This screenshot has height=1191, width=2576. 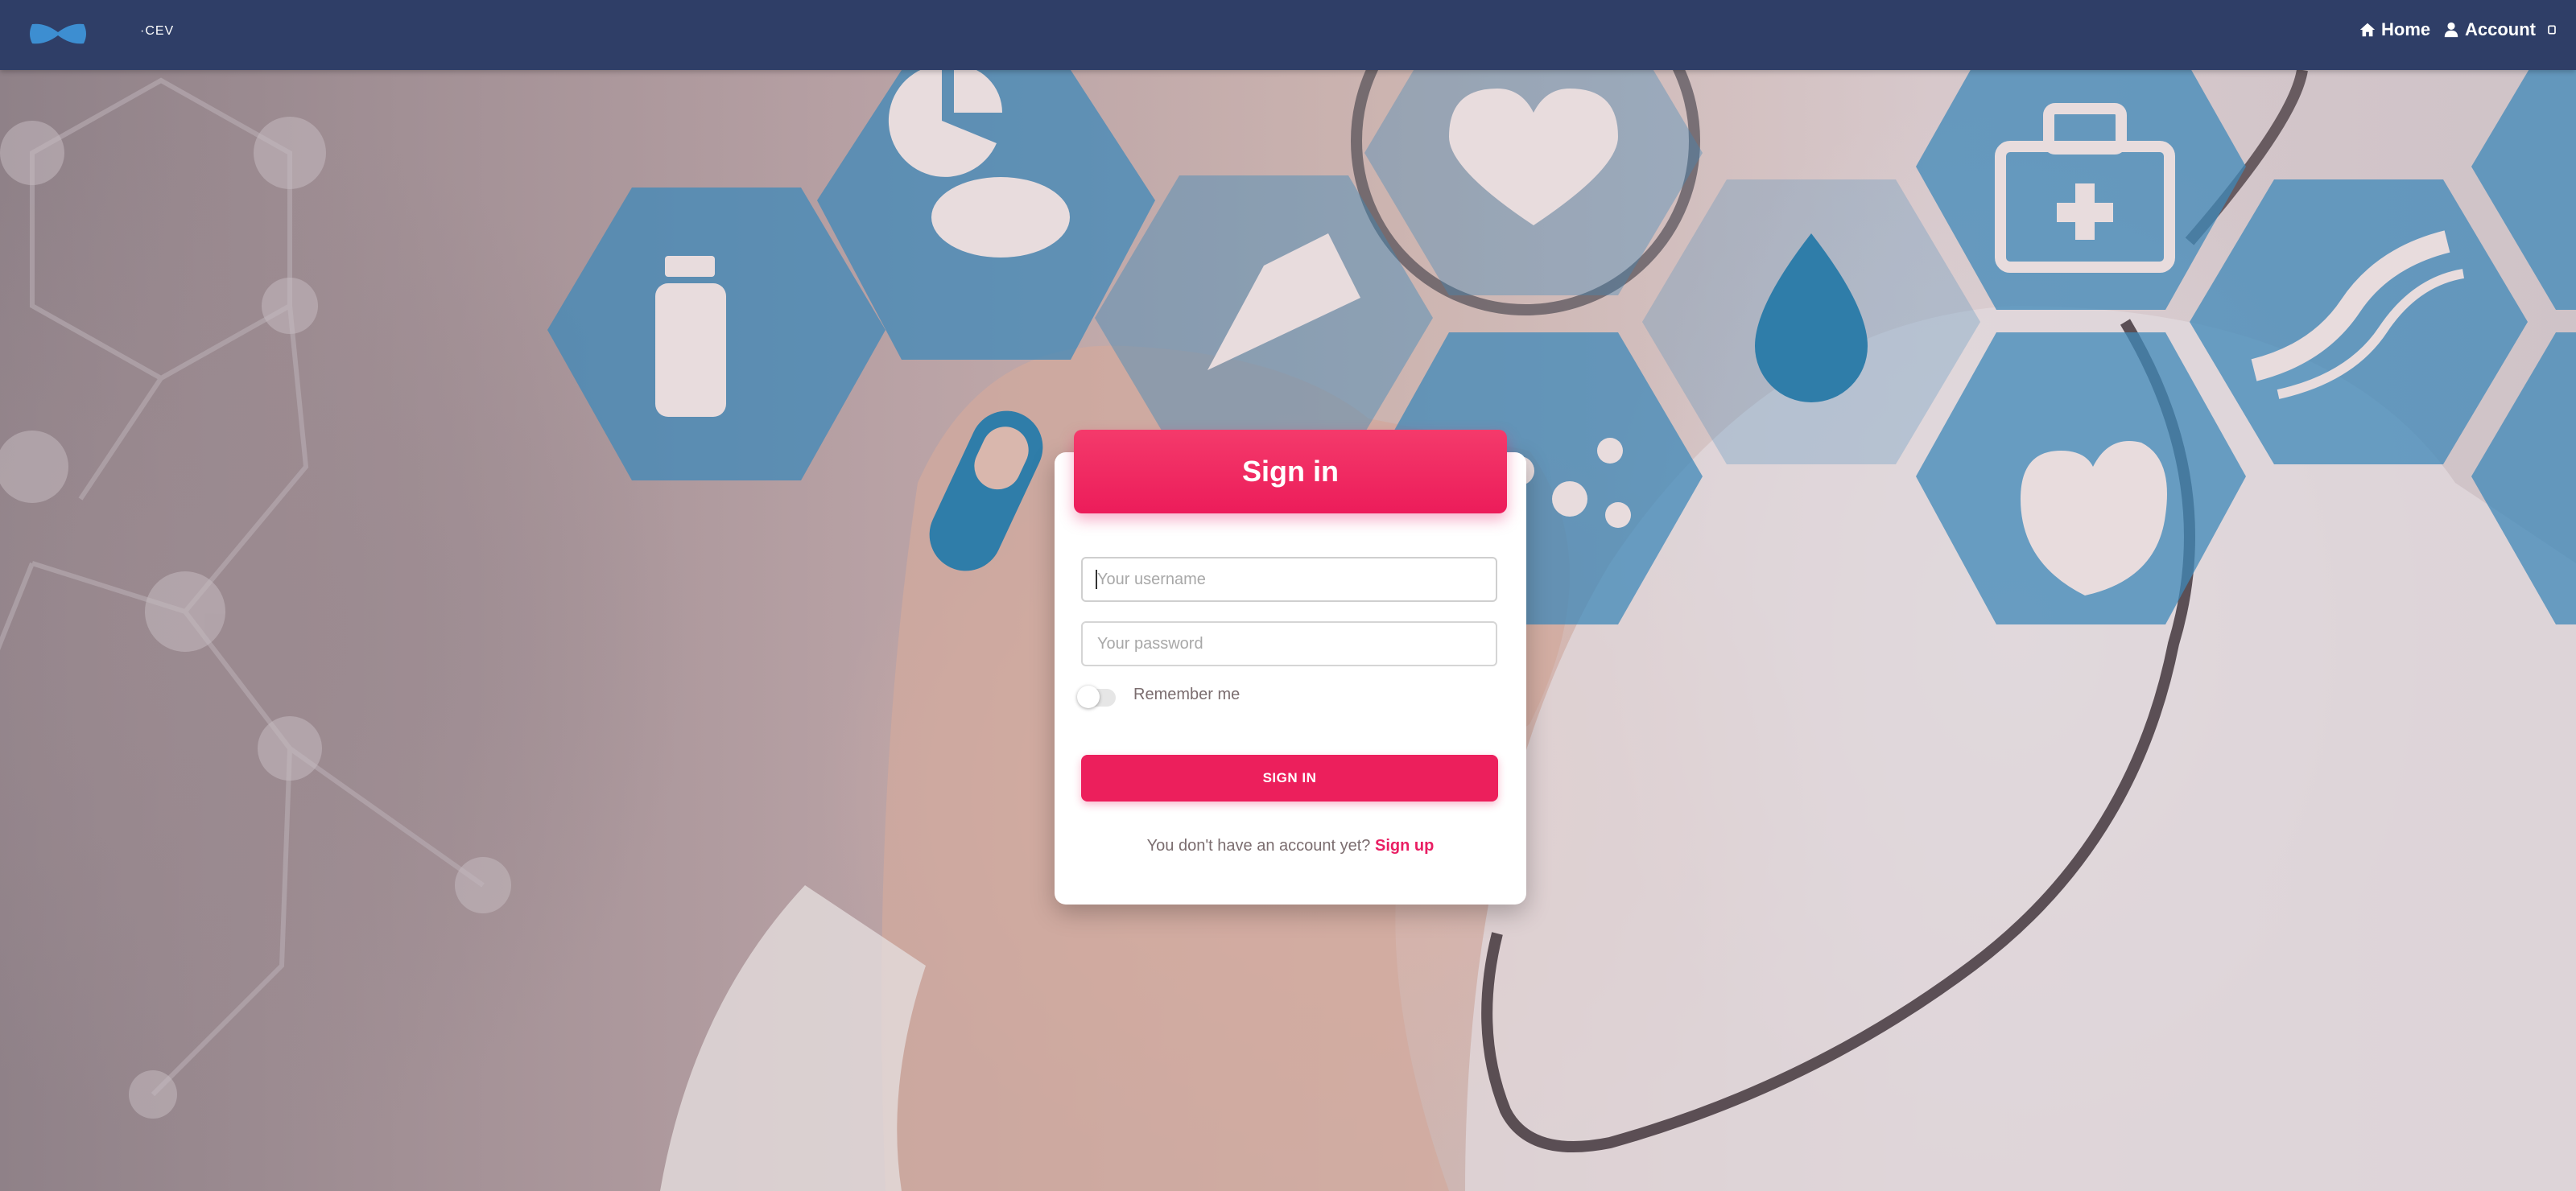 What do you see at coordinates (1289, 644) in the screenshot?
I see `password-input` at bounding box center [1289, 644].